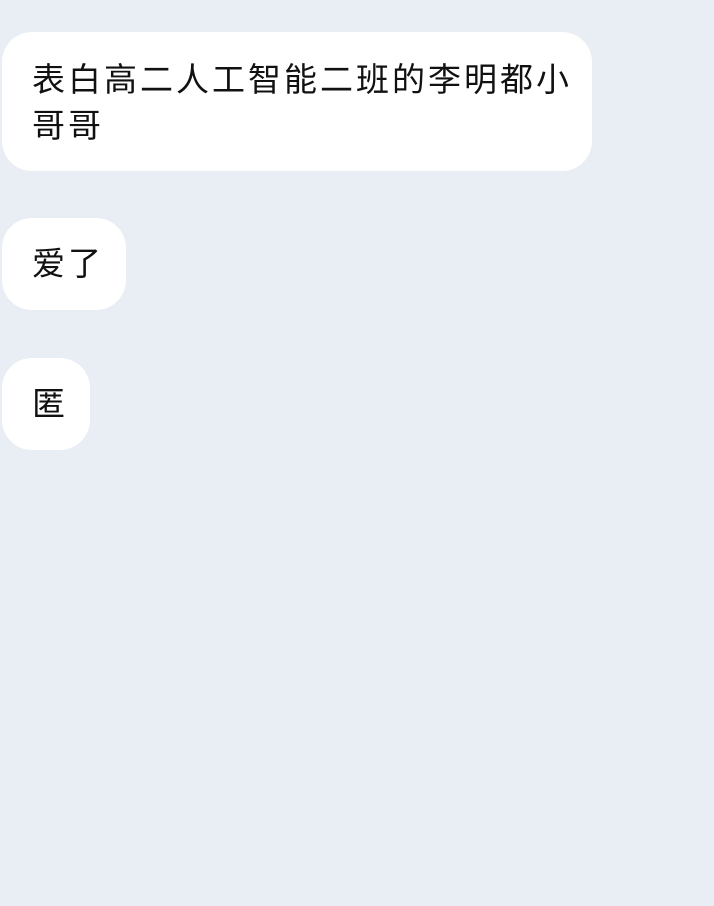  I want to click on message-bubble: 爱了, so click(64, 264).